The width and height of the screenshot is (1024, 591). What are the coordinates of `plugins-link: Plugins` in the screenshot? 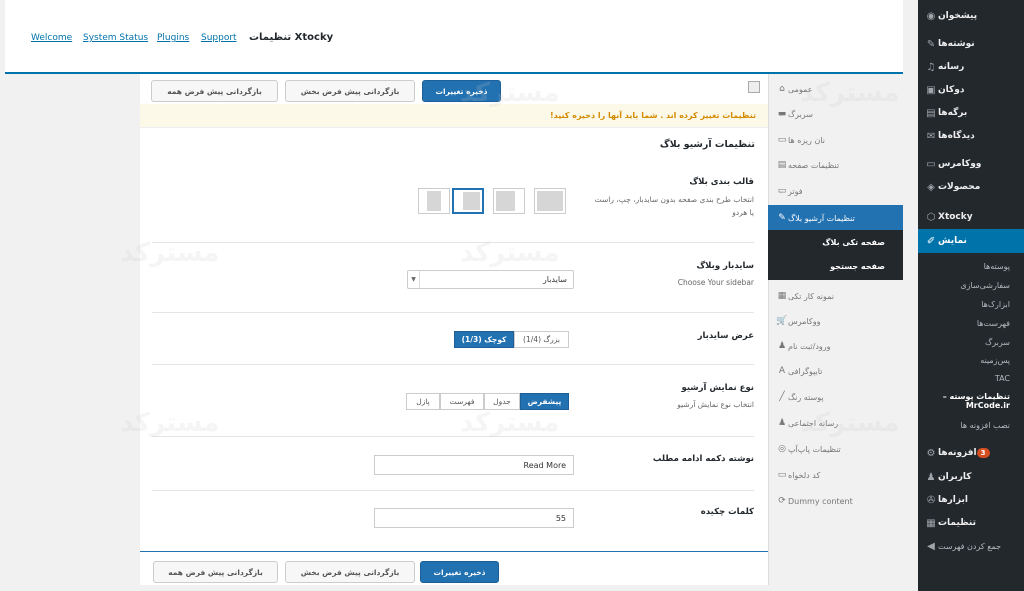 It's located at (173, 38).